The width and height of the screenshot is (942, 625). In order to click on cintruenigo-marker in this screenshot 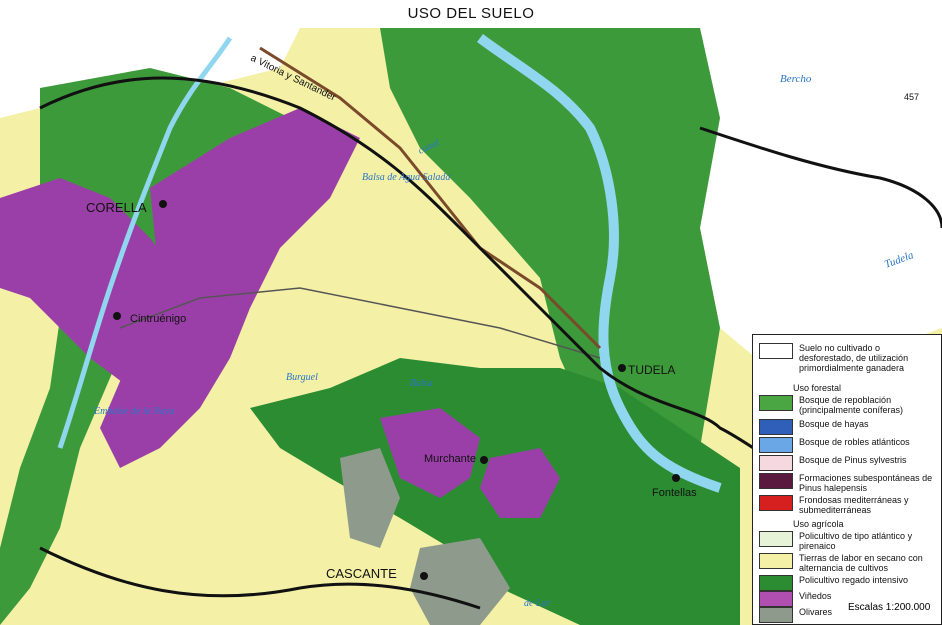, I will do `click(117, 316)`.